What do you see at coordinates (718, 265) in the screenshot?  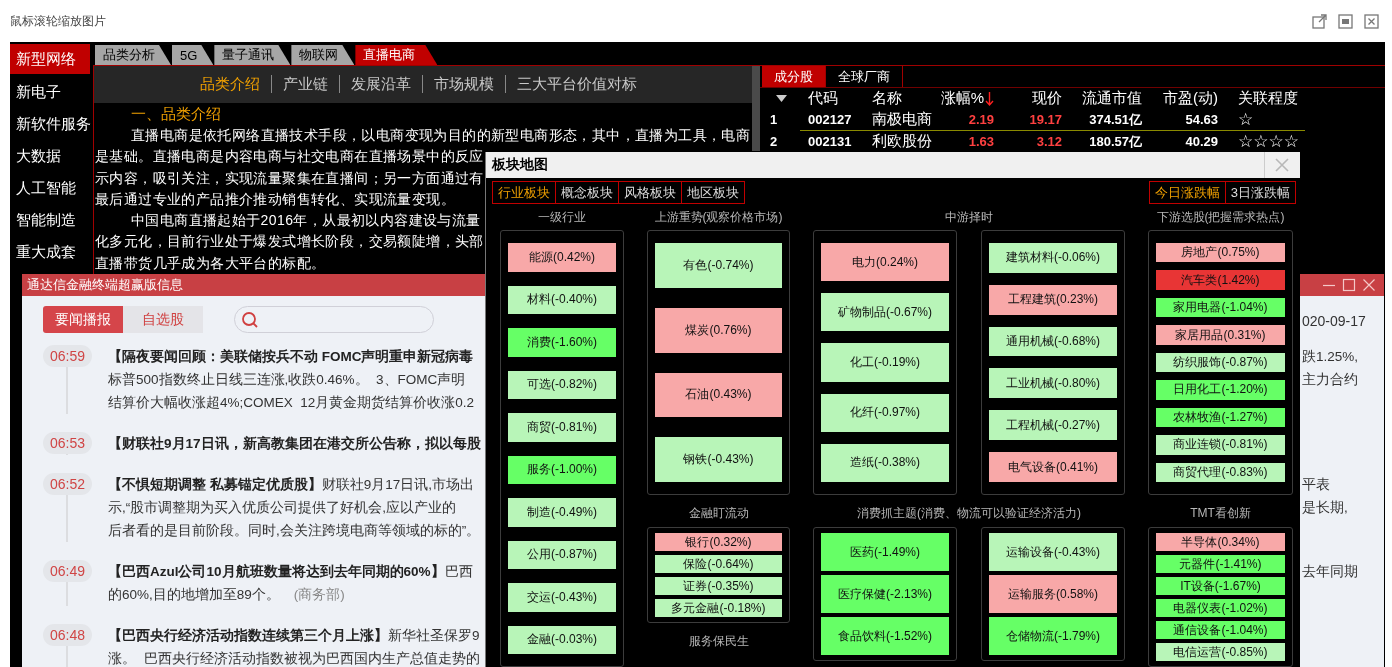 I see `sector-tile: 有色(-0.74%)` at bounding box center [718, 265].